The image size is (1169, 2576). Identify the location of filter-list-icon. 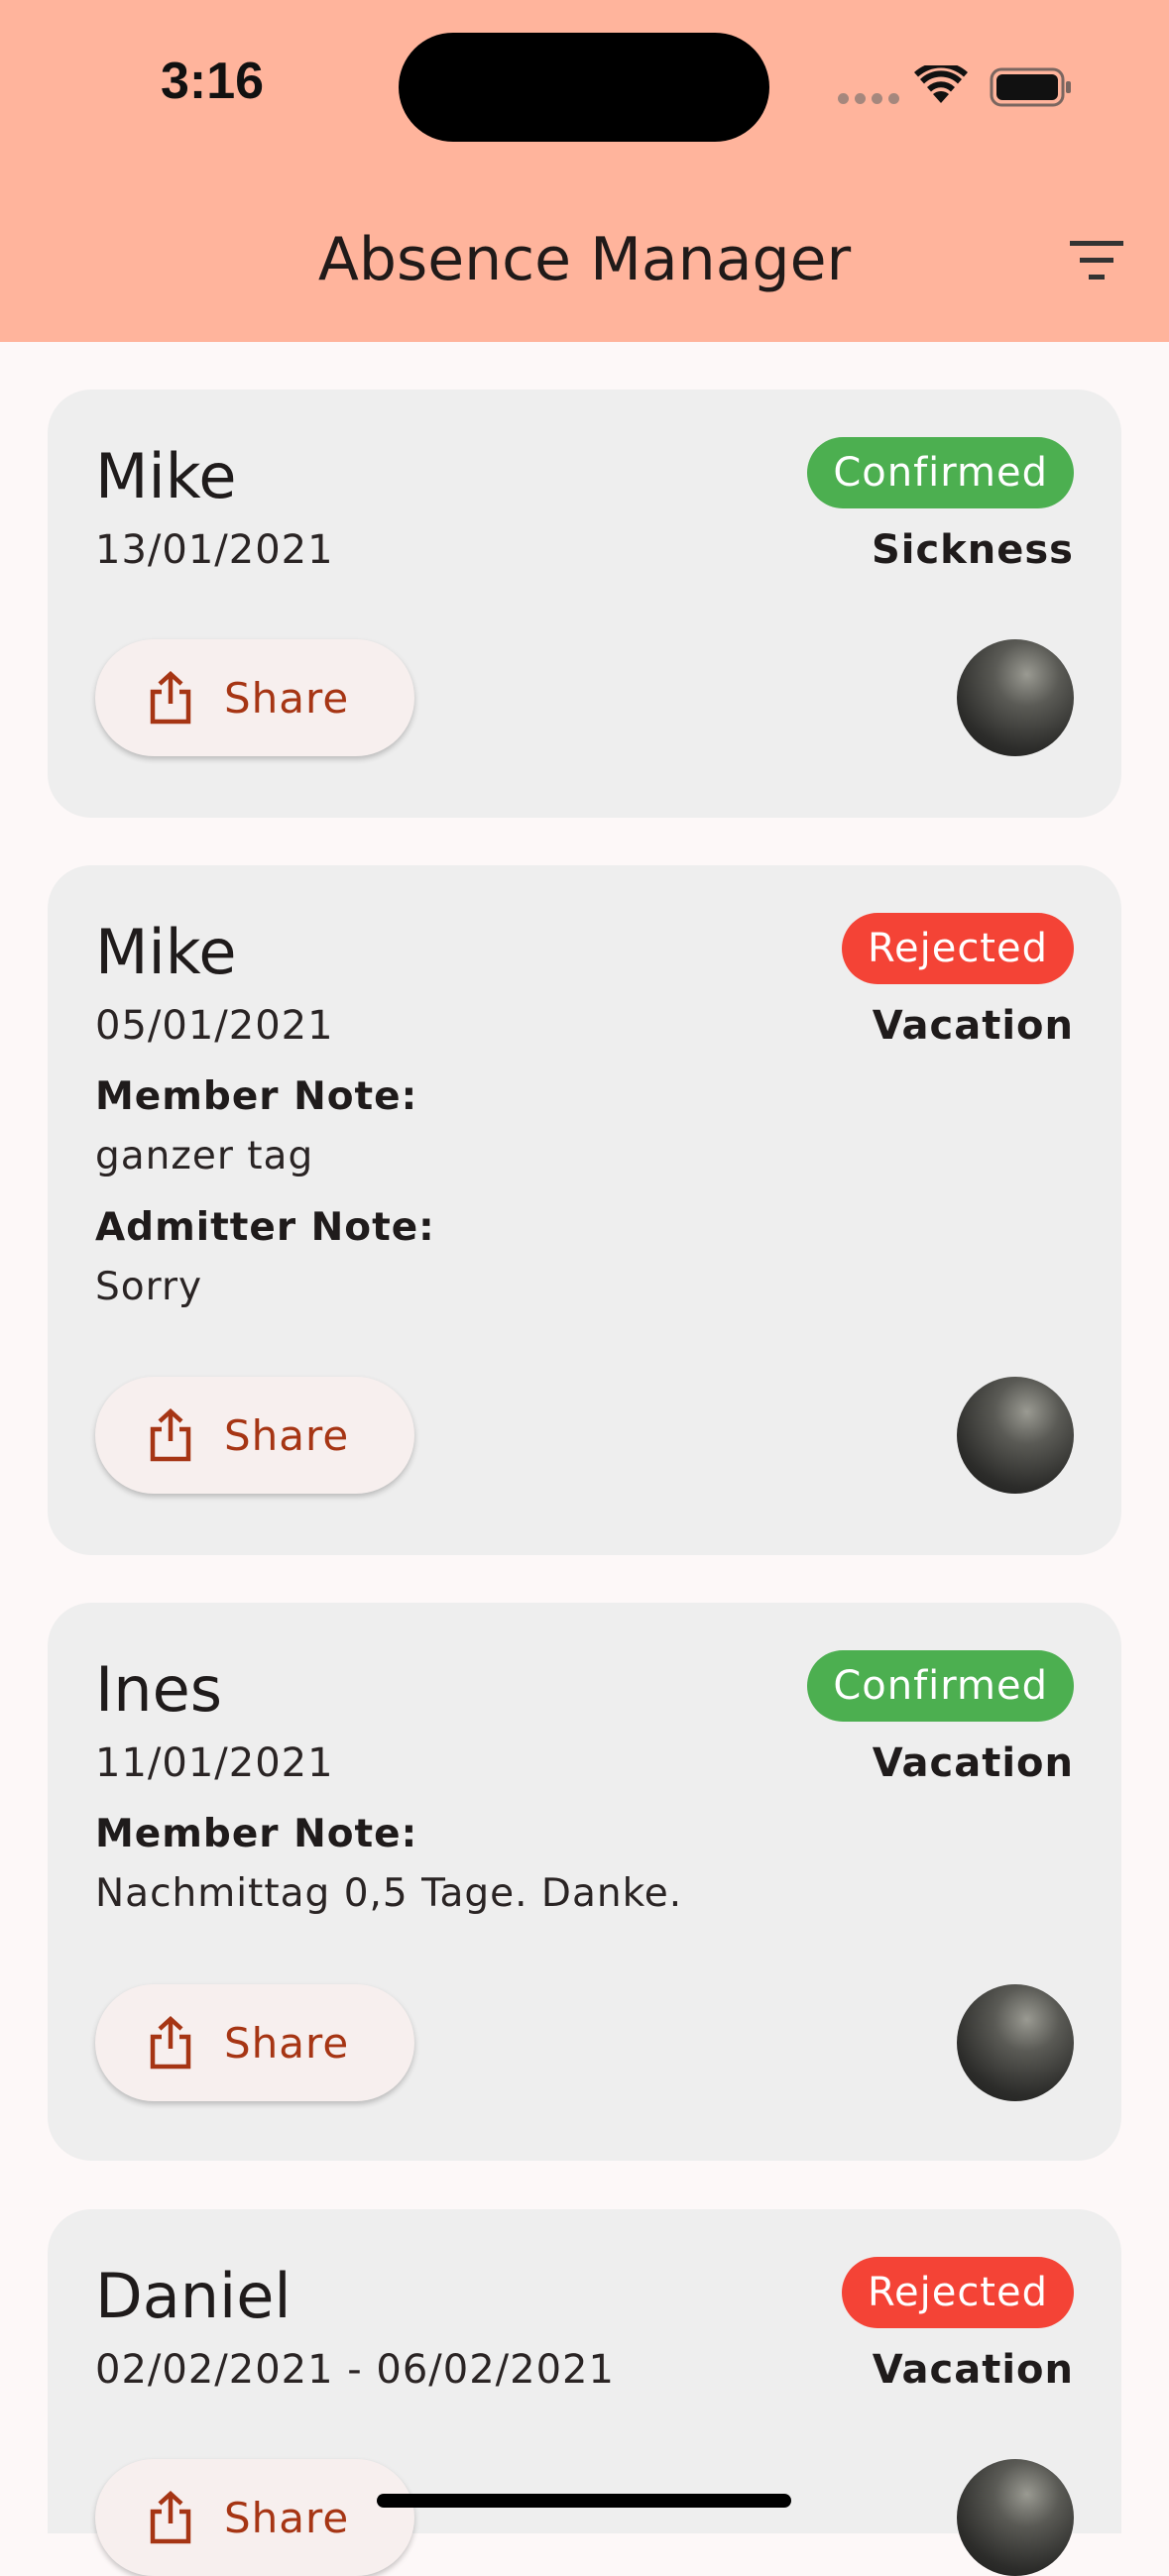
(1096, 260).